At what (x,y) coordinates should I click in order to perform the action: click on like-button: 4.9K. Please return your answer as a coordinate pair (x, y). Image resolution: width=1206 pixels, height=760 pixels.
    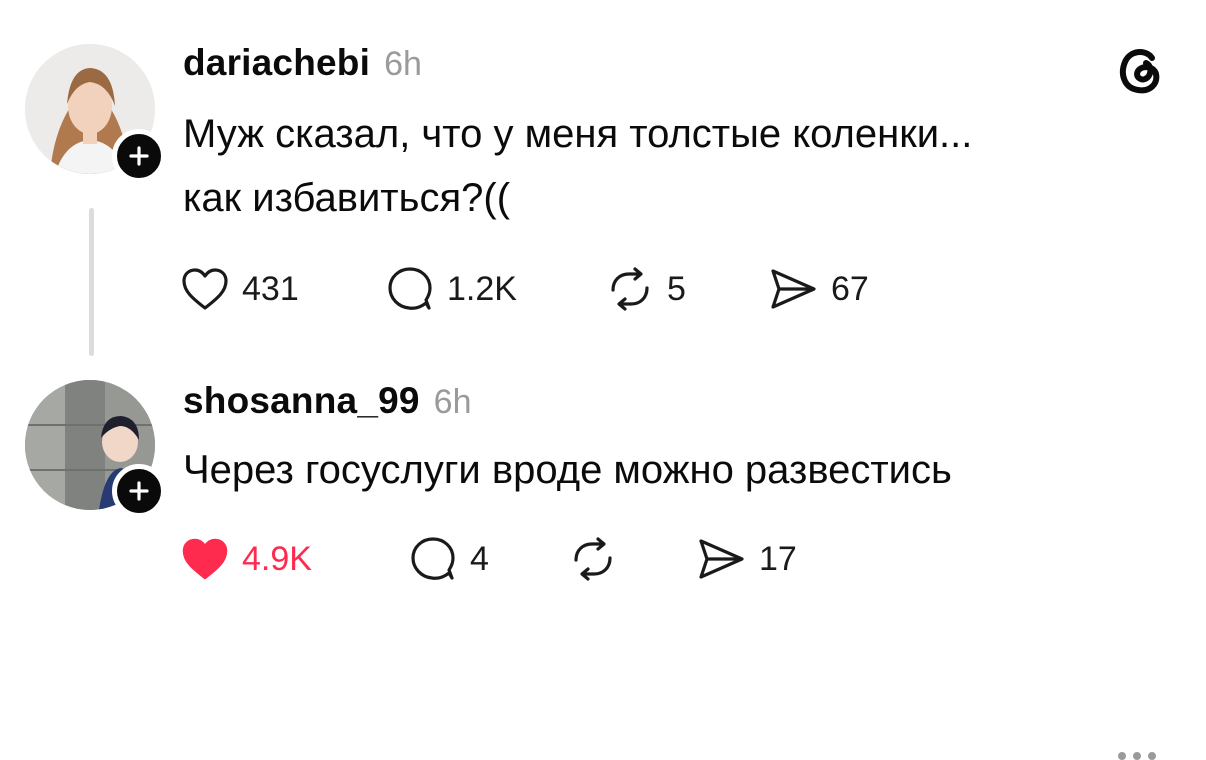
    Looking at the image, I should click on (294, 559).